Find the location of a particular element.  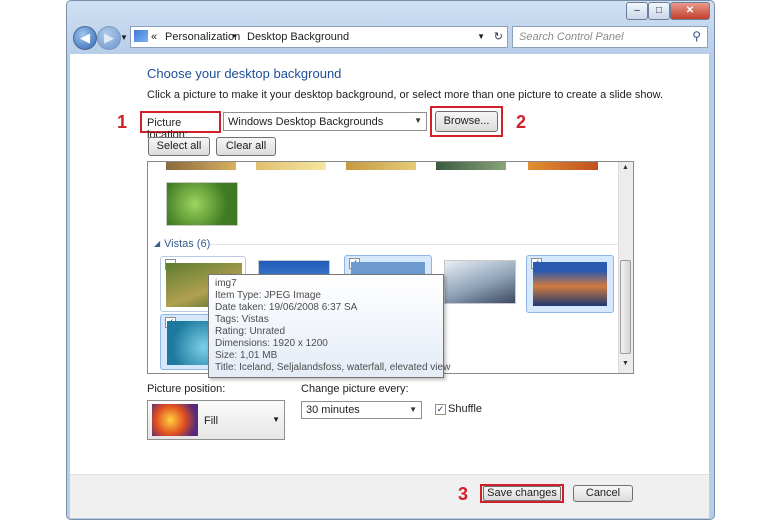

position-preview-icon is located at coordinates (175, 420).